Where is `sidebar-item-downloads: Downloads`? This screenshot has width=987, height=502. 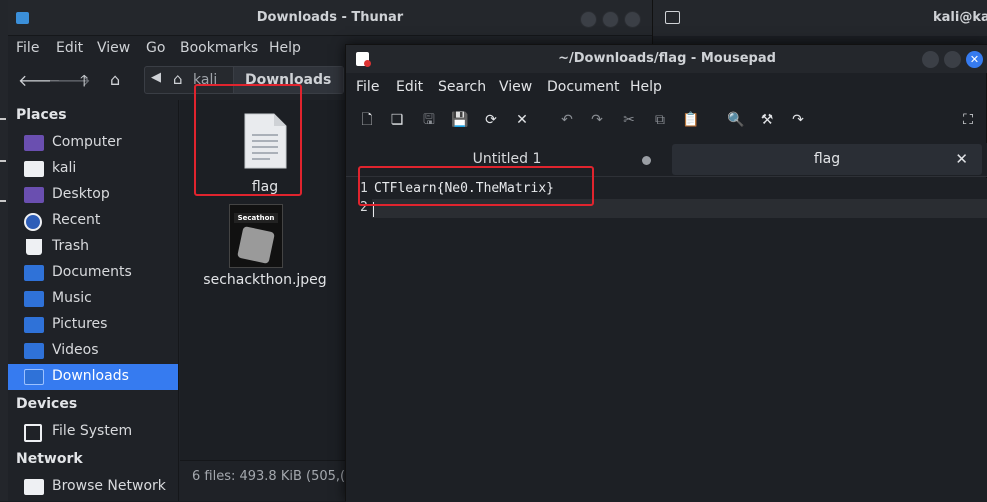 sidebar-item-downloads: Downloads is located at coordinates (93, 377).